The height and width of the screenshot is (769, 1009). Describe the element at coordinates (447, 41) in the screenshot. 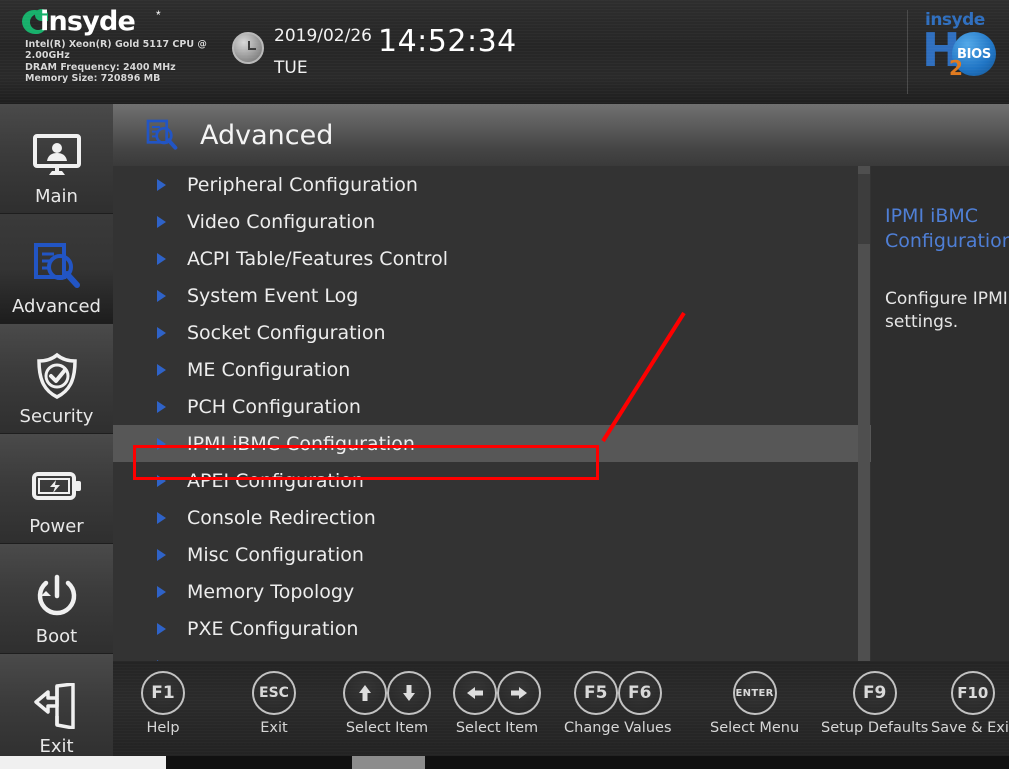

I see `system-time: 14:52:34` at that location.